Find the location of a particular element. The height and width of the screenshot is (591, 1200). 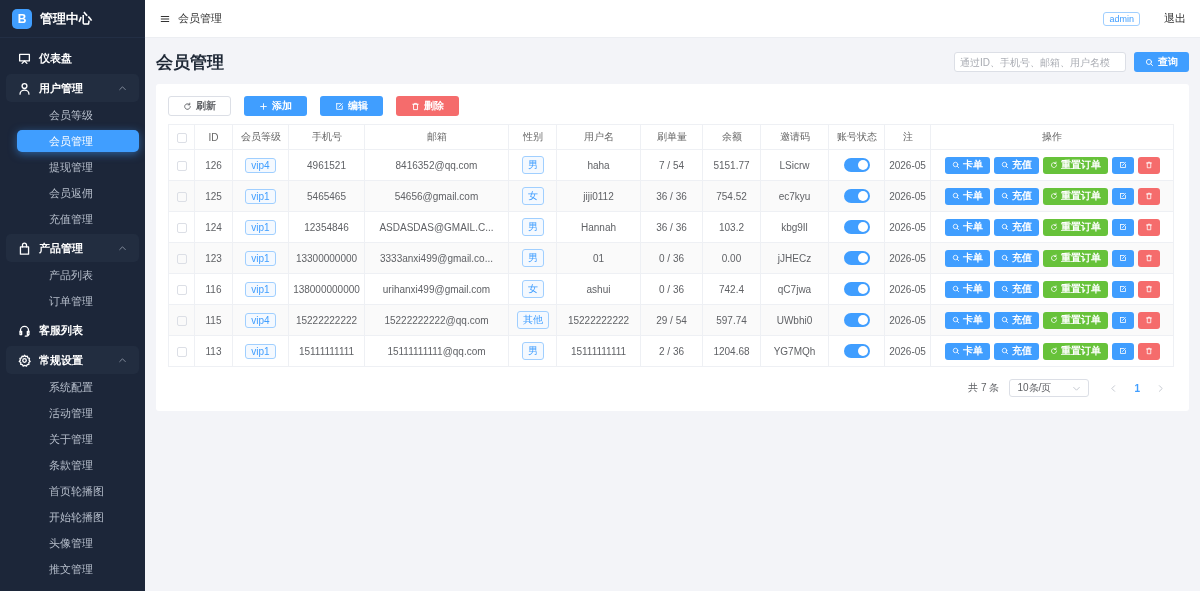

table-cell: 01 is located at coordinates (598, 258).